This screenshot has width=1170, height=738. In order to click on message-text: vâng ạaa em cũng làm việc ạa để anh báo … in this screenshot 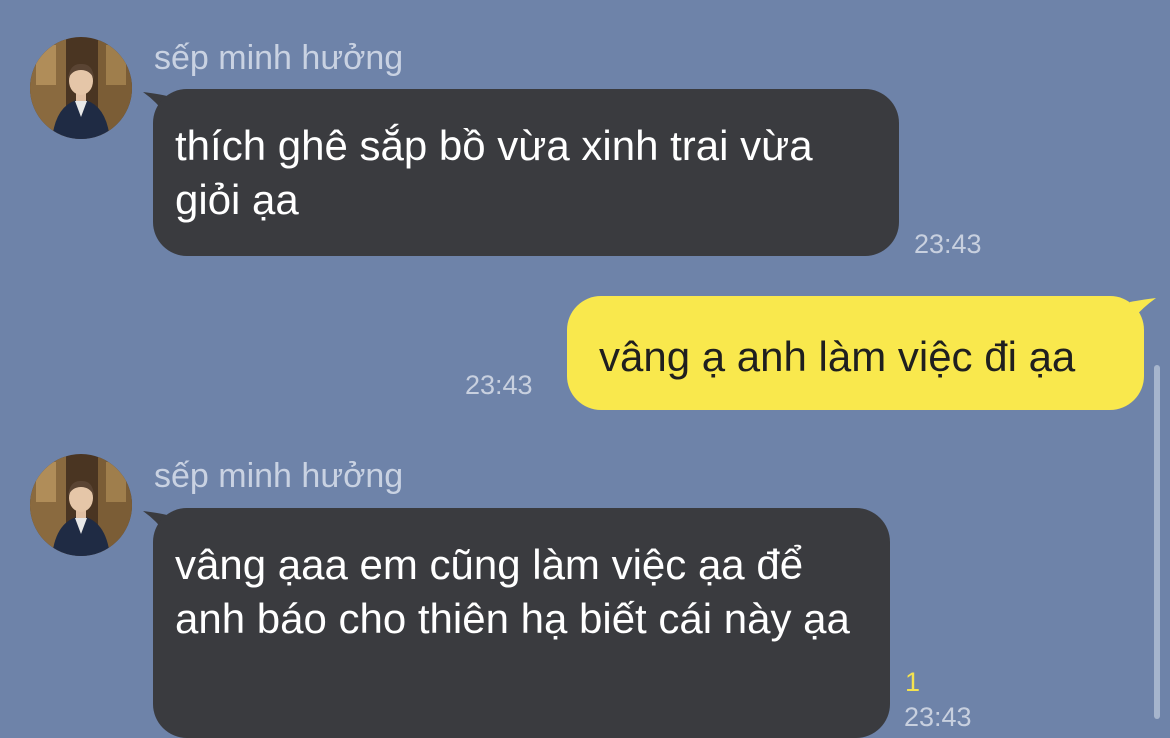, I will do `click(512, 591)`.